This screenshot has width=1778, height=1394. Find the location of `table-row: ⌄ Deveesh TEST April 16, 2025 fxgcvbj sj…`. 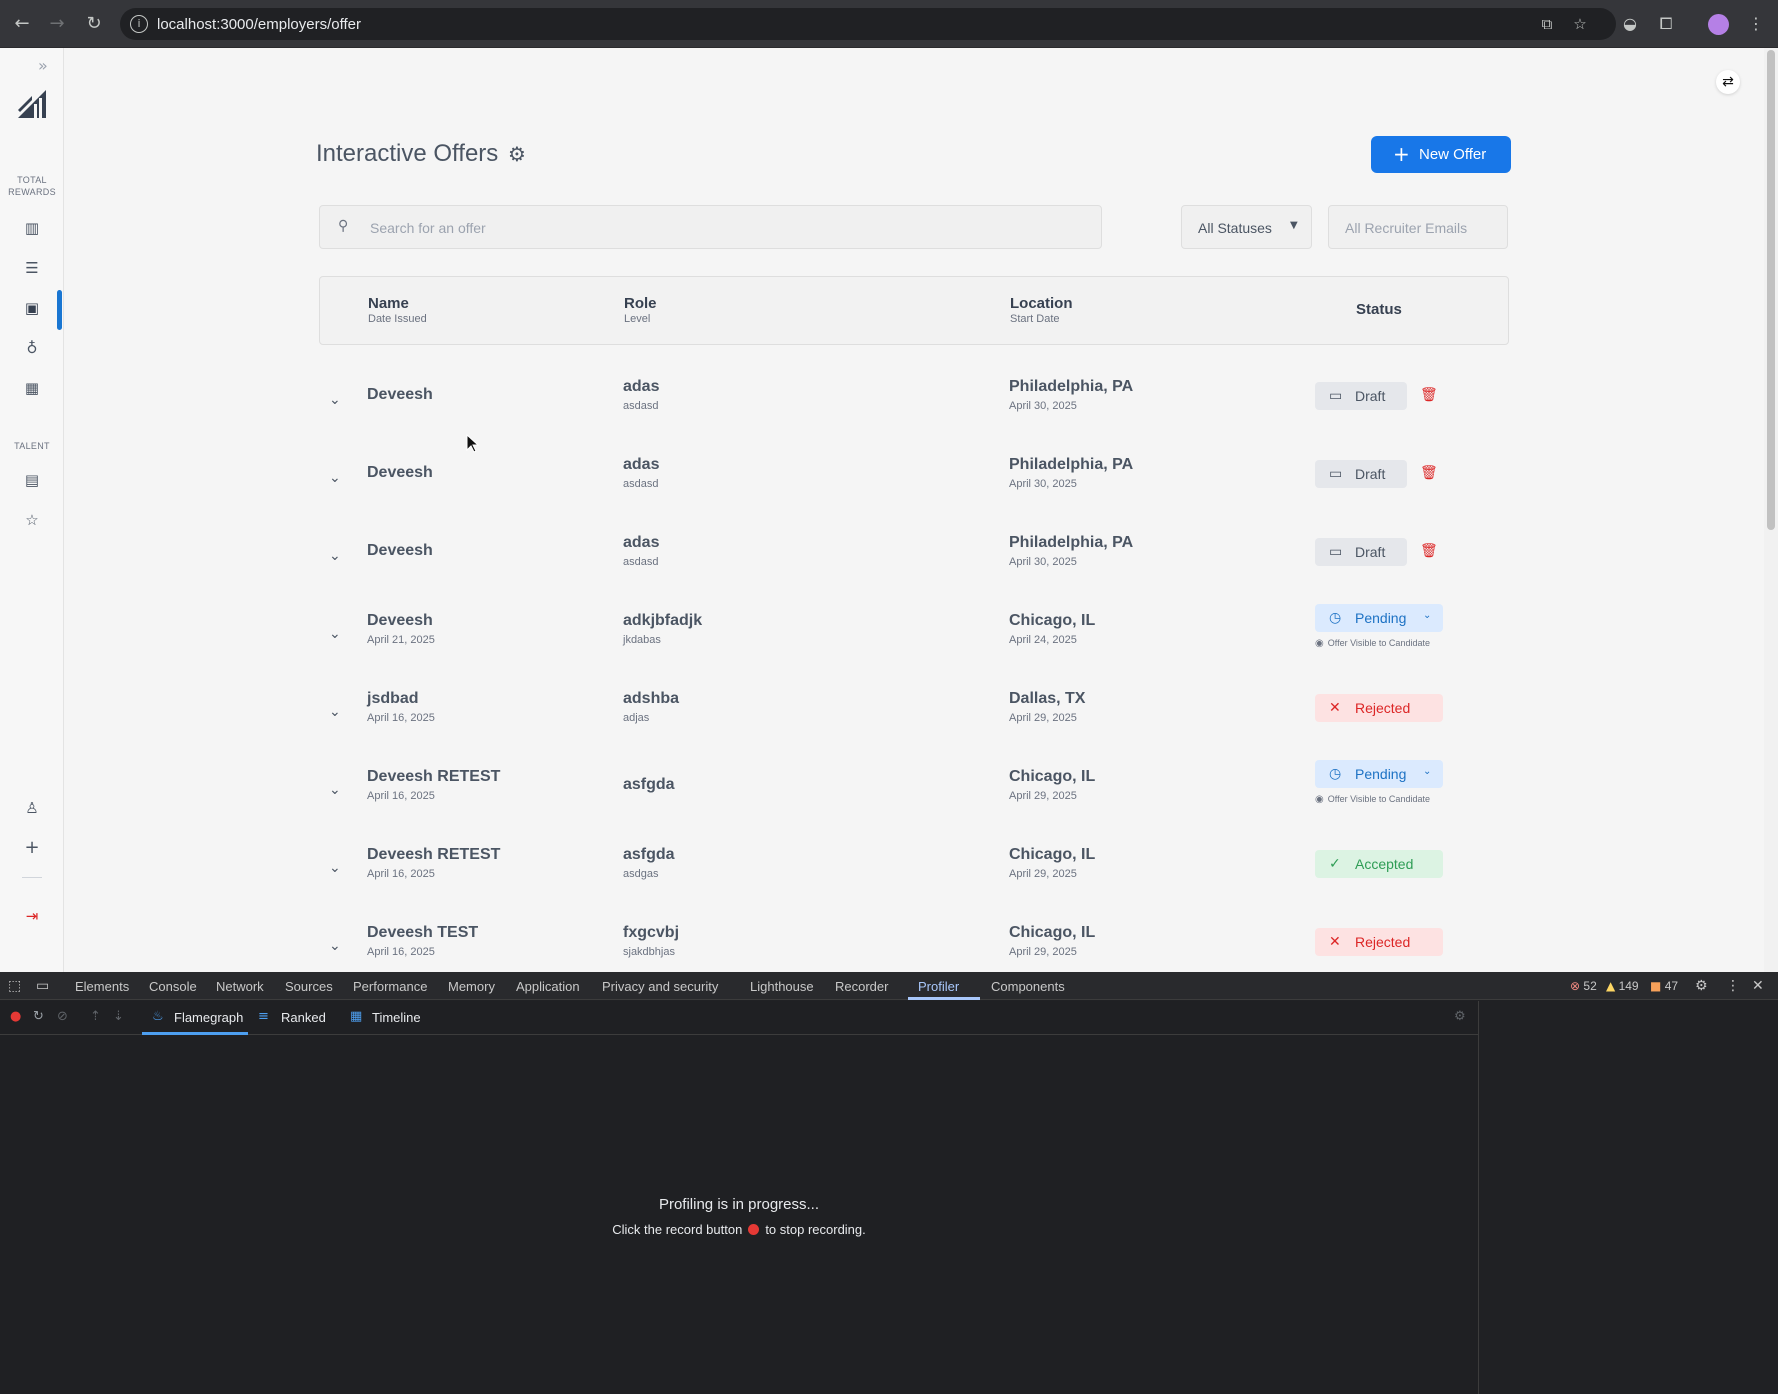

table-row: ⌄ Deveesh TEST April 16, 2025 fxgcvbj sj… is located at coordinates (914, 944).